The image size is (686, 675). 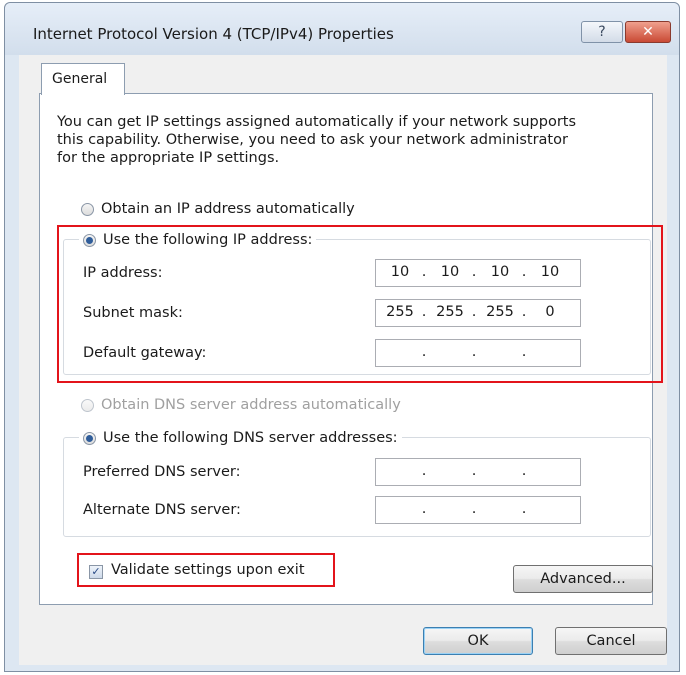 I want to click on close-icon: ✕, so click(x=648, y=32).